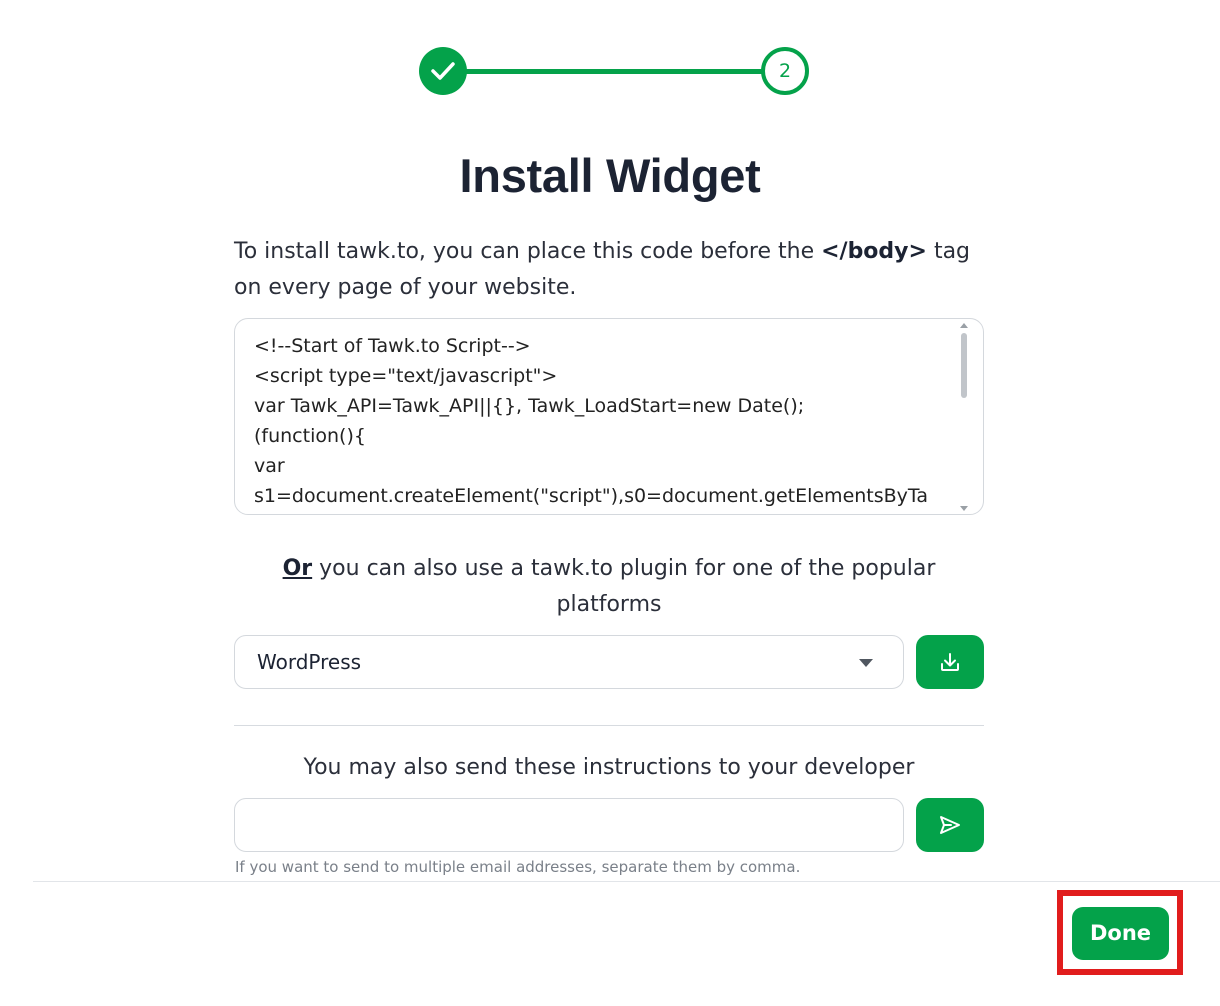  Describe the element at coordinates (269, 466) in the screenshot. I see `code-line: var` at that location.